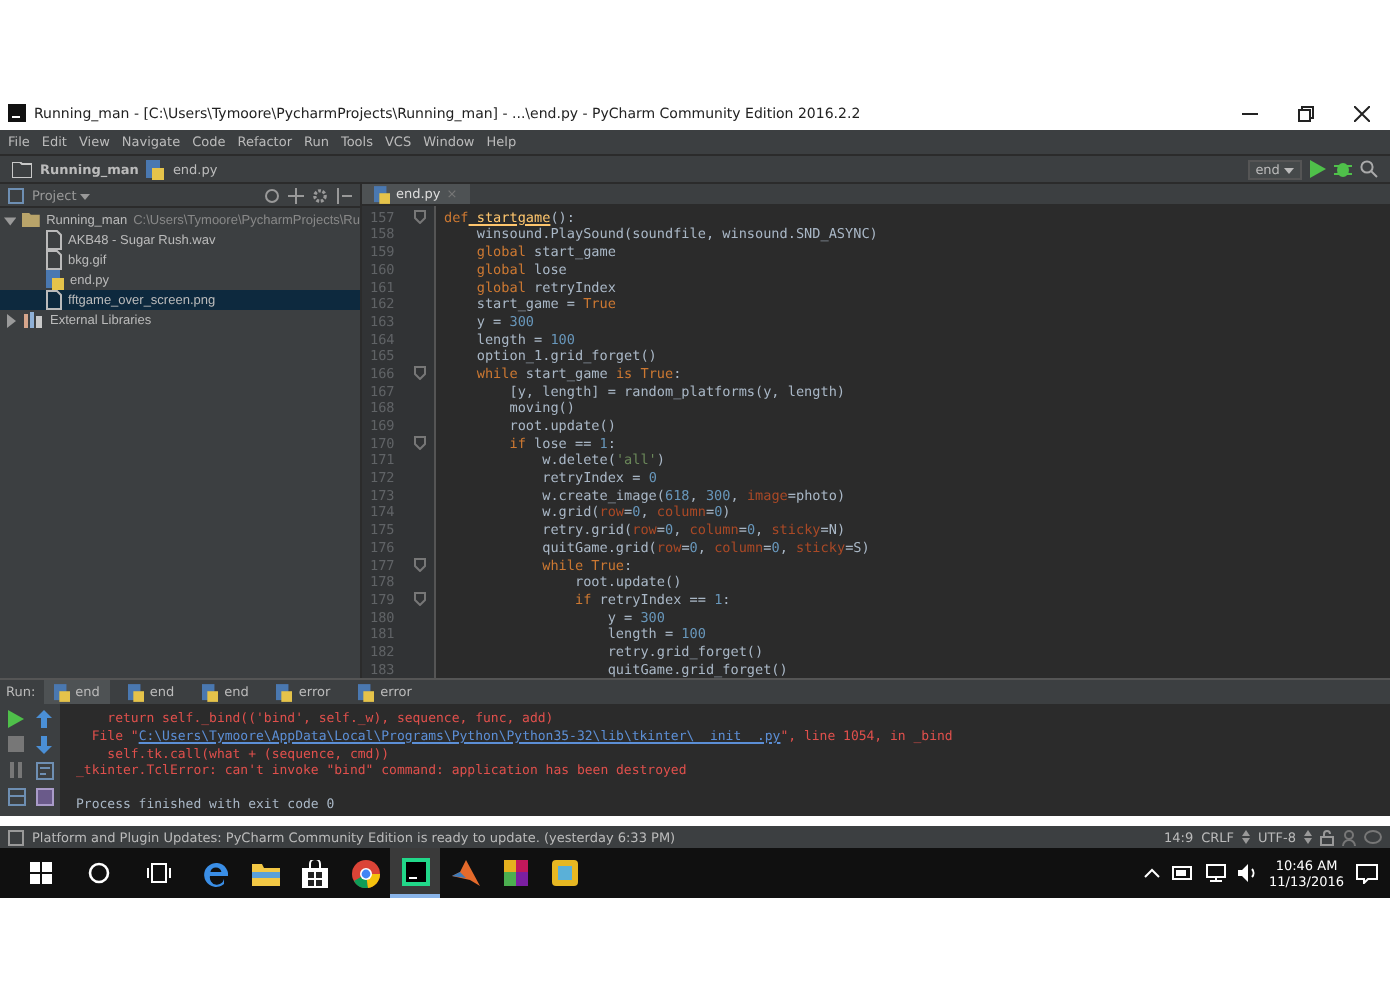 This screenshot has height=988, width=1390. Describe the element at coordinates (296, 195) in the screenshot. I see `collapse-icon` at that location.